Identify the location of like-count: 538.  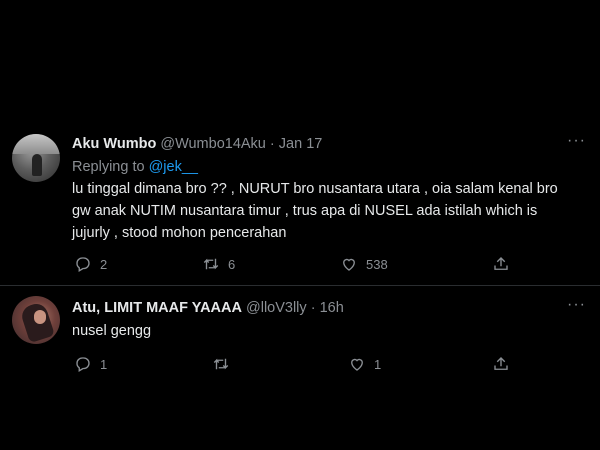
(377, 264).